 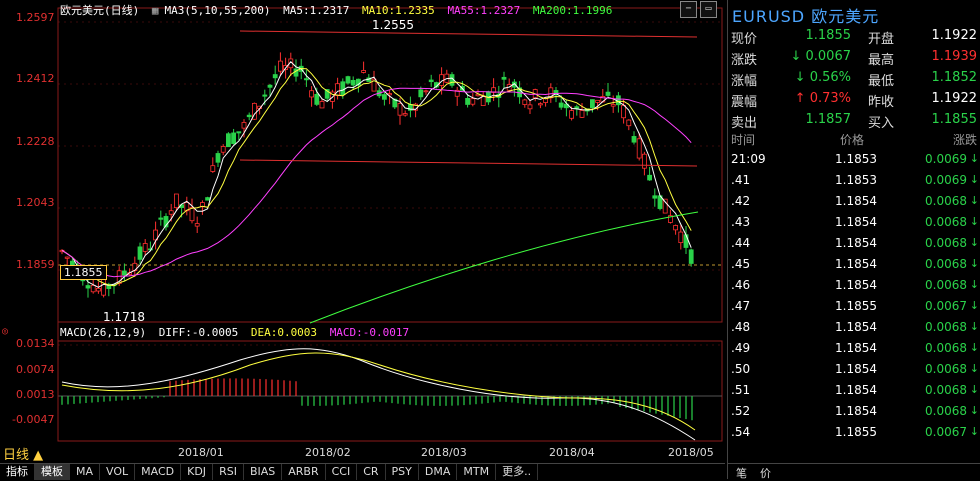 I want to click on x-tick-label: 2018/04, so click(x=572, y=452).